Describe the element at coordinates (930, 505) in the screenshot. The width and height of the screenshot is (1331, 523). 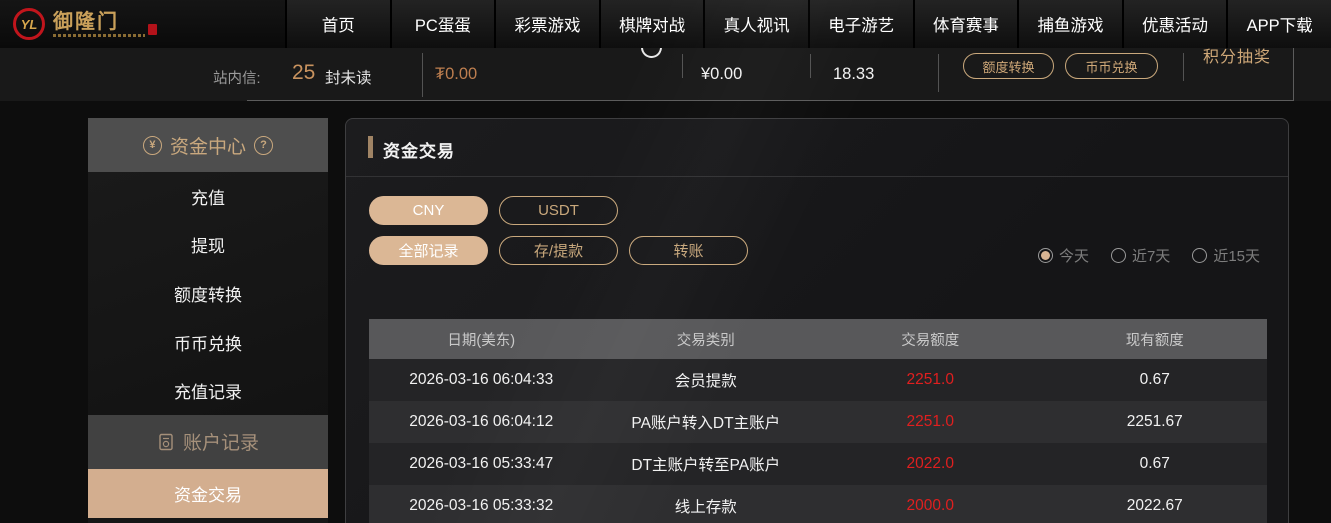
I see `row-4-cell-3: 2000.0` at that location.